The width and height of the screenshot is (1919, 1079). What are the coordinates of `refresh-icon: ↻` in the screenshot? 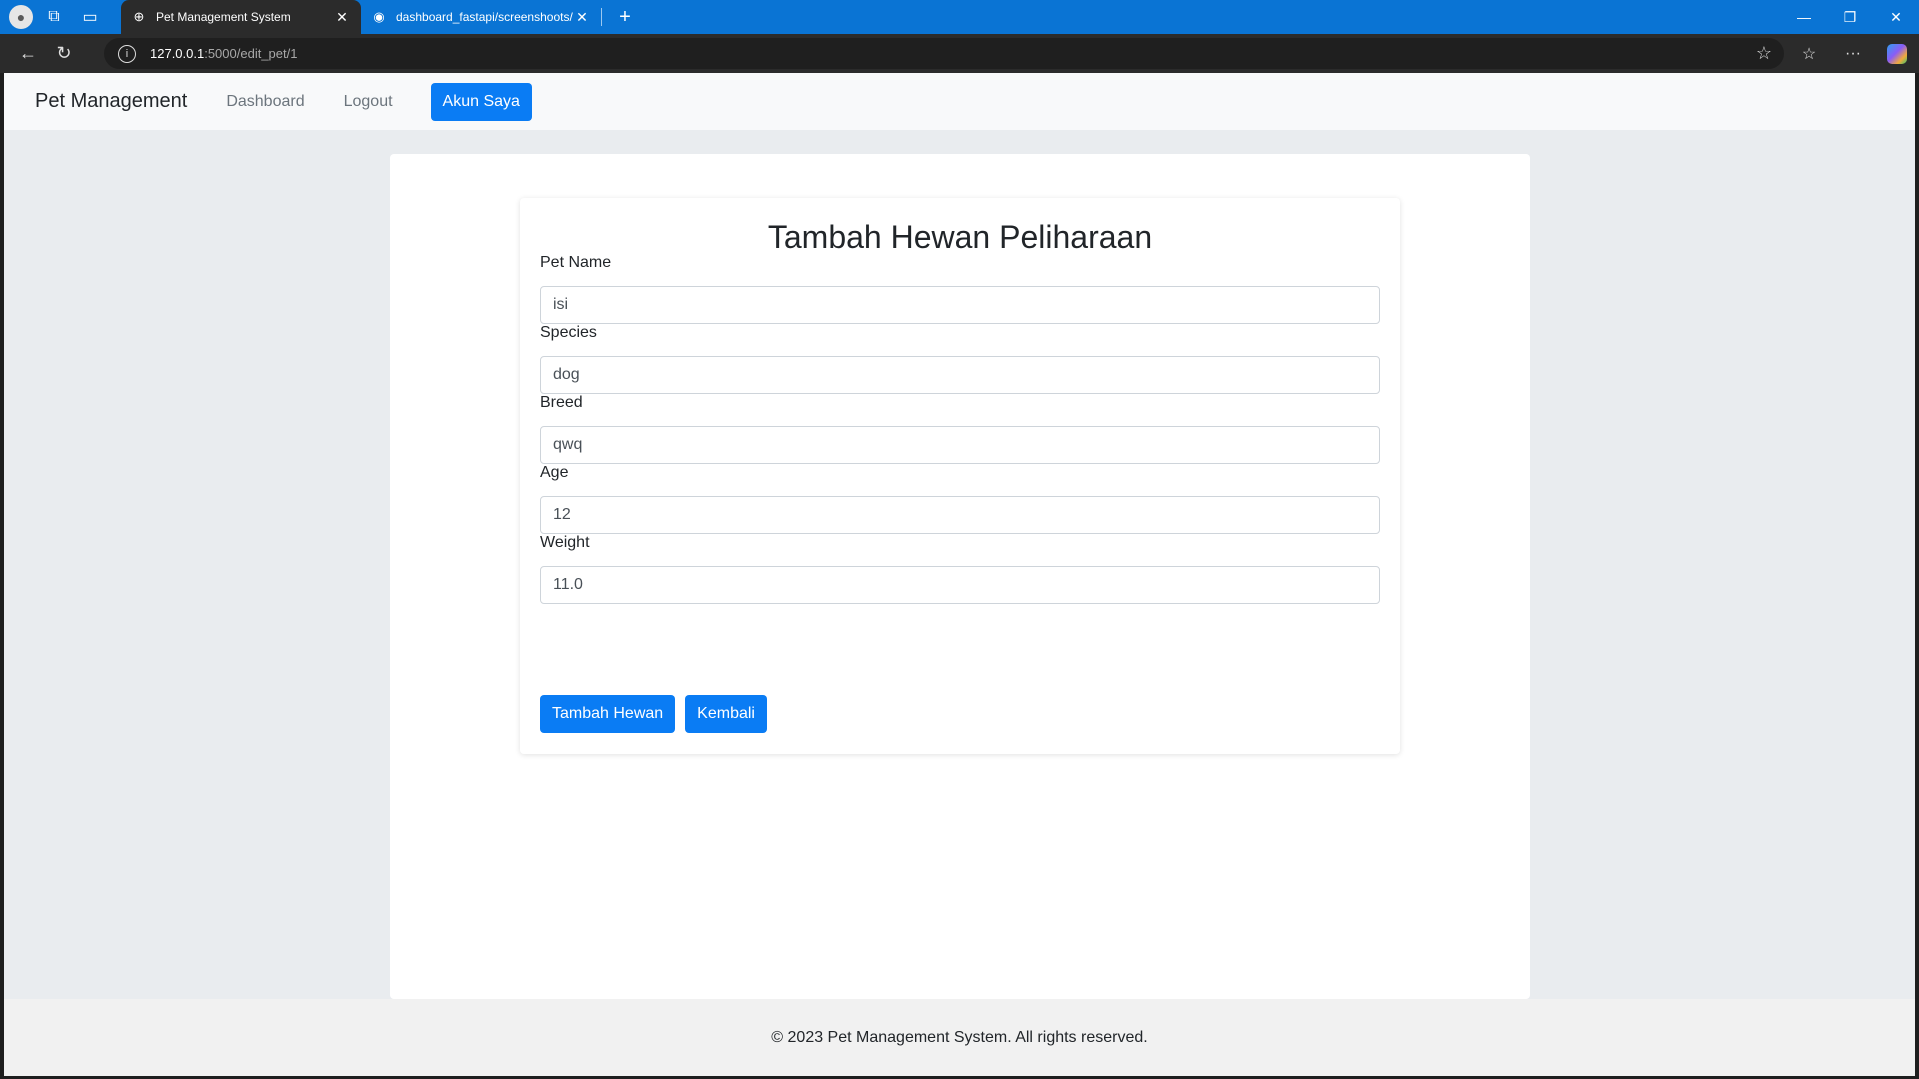 It's located at (64, 54).